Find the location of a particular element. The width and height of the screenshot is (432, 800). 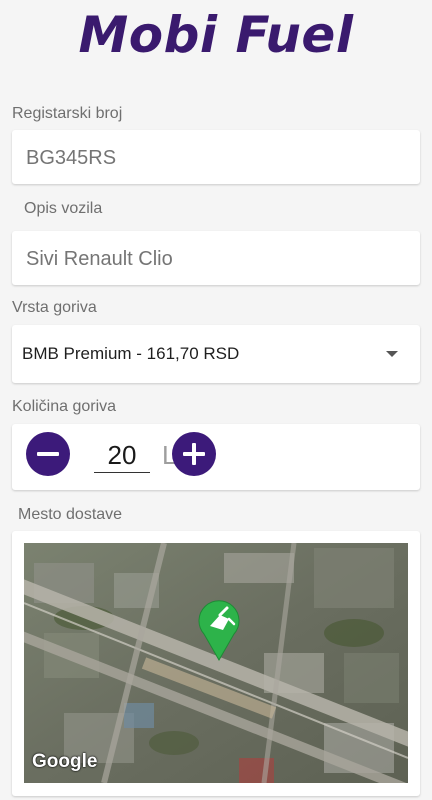

dropdown-arrow-icon is located at coordinates (392, 354).